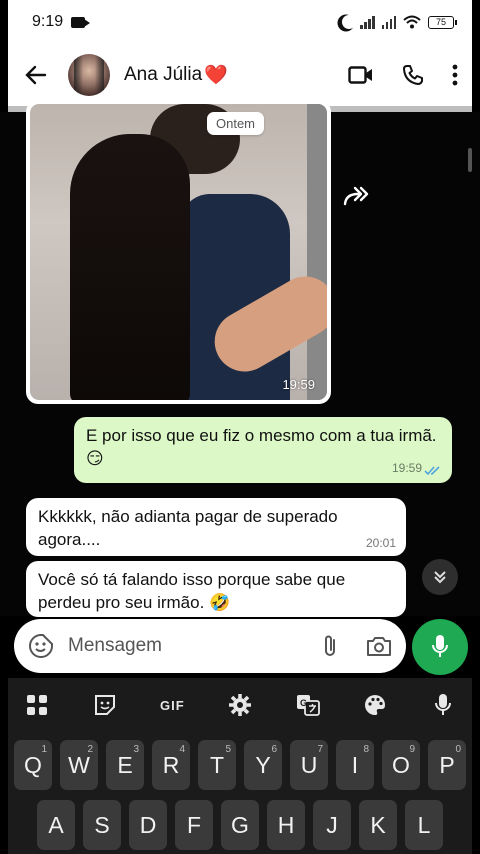 This screenshot has width=480, height=854. Describe the element at coordinates (240, 825) in the screenshot. I see `key-g: G` at that location.